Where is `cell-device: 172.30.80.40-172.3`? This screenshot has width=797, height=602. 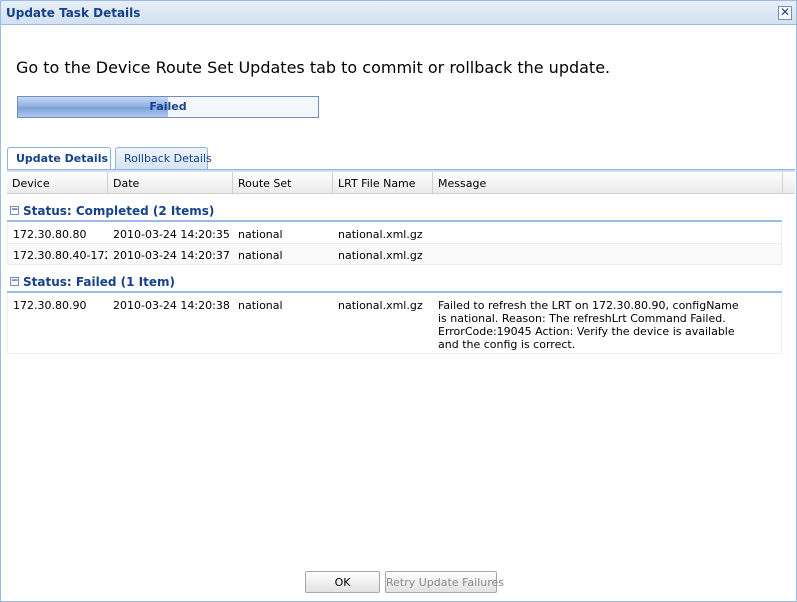
cell-device: 172.30.80.40-172.3 is located at coordinates (60, 255).